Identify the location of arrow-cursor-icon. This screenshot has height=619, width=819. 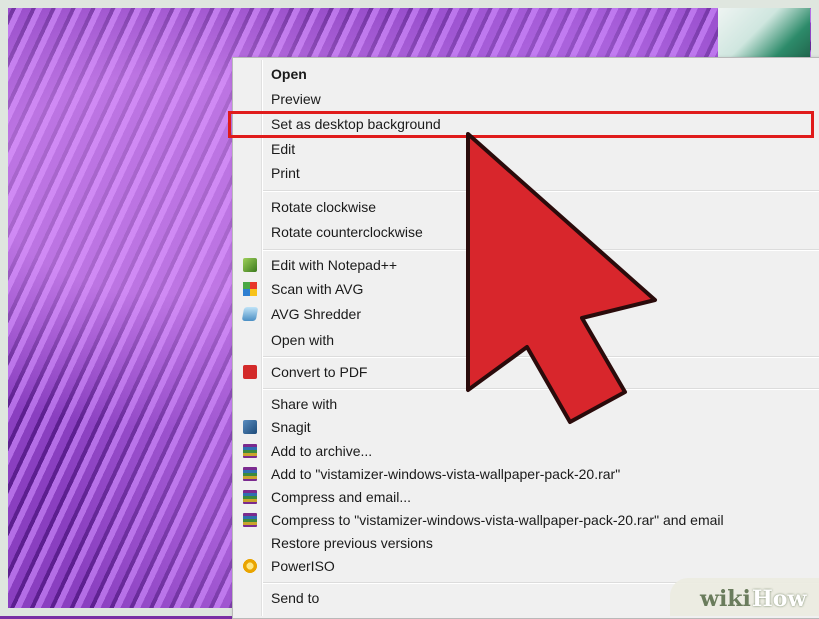
(561, 278).